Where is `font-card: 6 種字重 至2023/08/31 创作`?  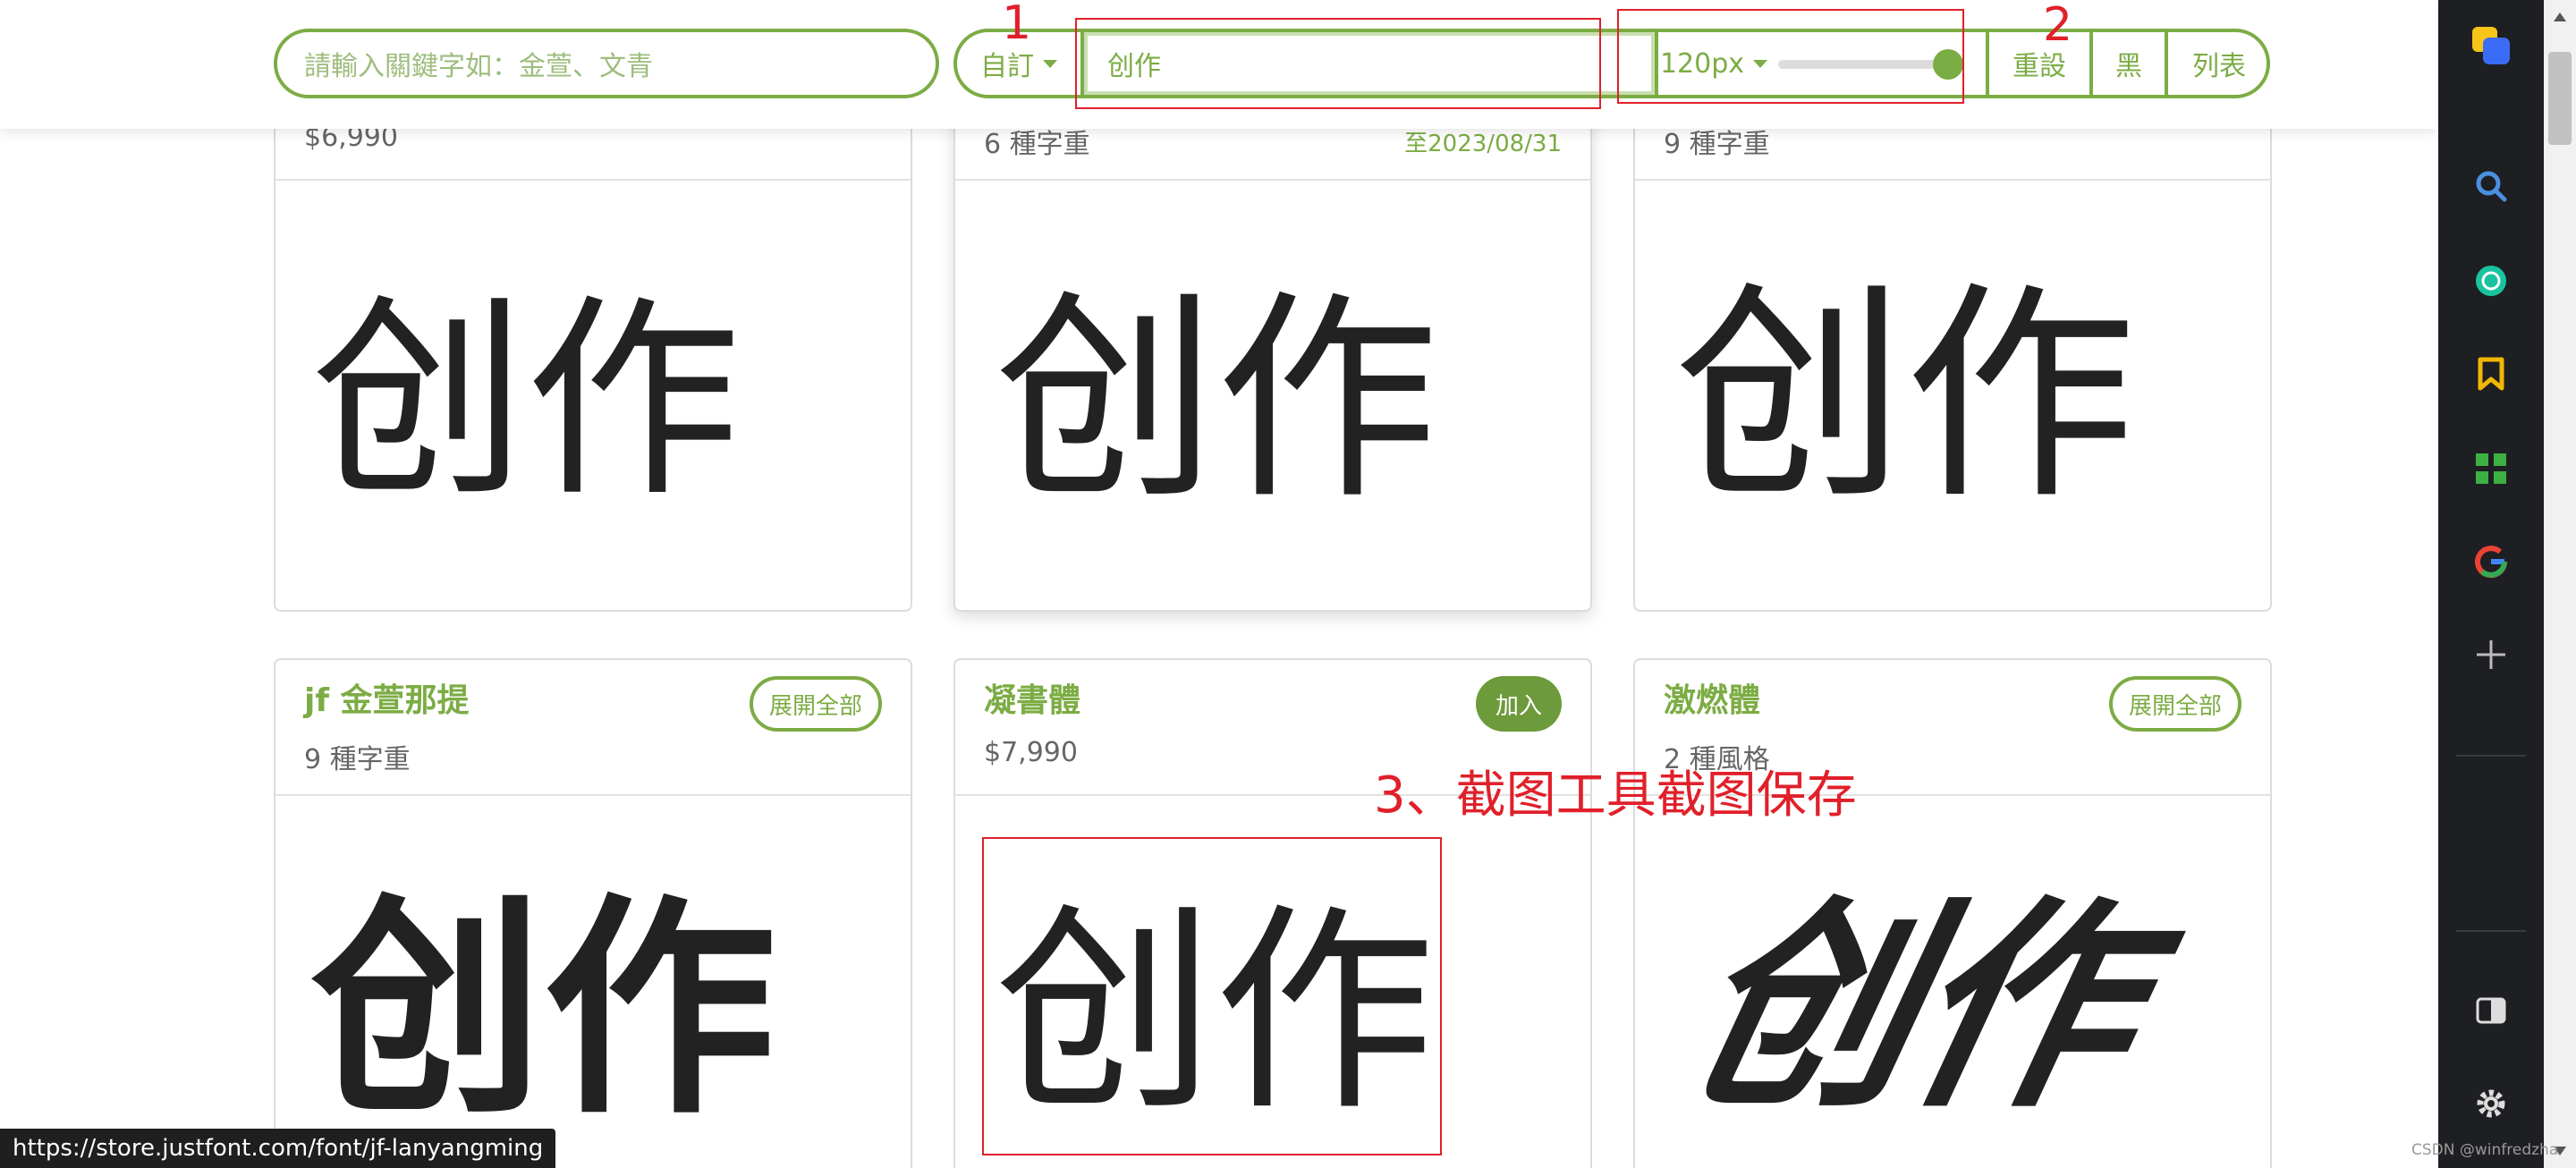
font-card: 6 種字重 至2023/08/31 创作 is located at coordinates (1272, 349).